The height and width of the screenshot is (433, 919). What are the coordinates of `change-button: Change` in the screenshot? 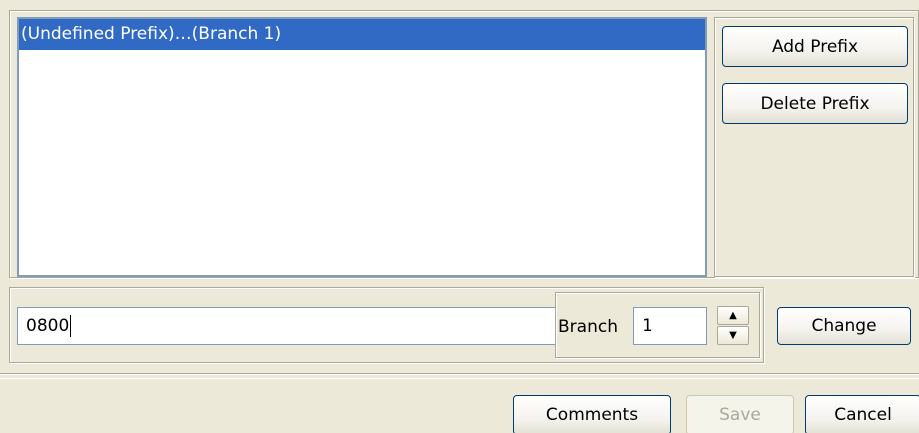 It's located at (844, 326).